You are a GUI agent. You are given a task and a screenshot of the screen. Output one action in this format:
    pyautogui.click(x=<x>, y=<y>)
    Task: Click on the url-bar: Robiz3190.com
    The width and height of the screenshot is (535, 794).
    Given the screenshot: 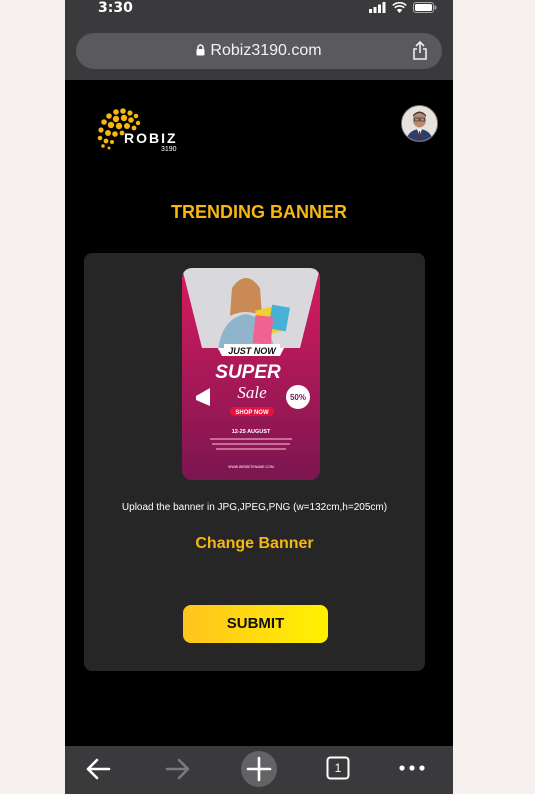 What is the action you would take?
    pyautogui.click(x=259, y=51)
    